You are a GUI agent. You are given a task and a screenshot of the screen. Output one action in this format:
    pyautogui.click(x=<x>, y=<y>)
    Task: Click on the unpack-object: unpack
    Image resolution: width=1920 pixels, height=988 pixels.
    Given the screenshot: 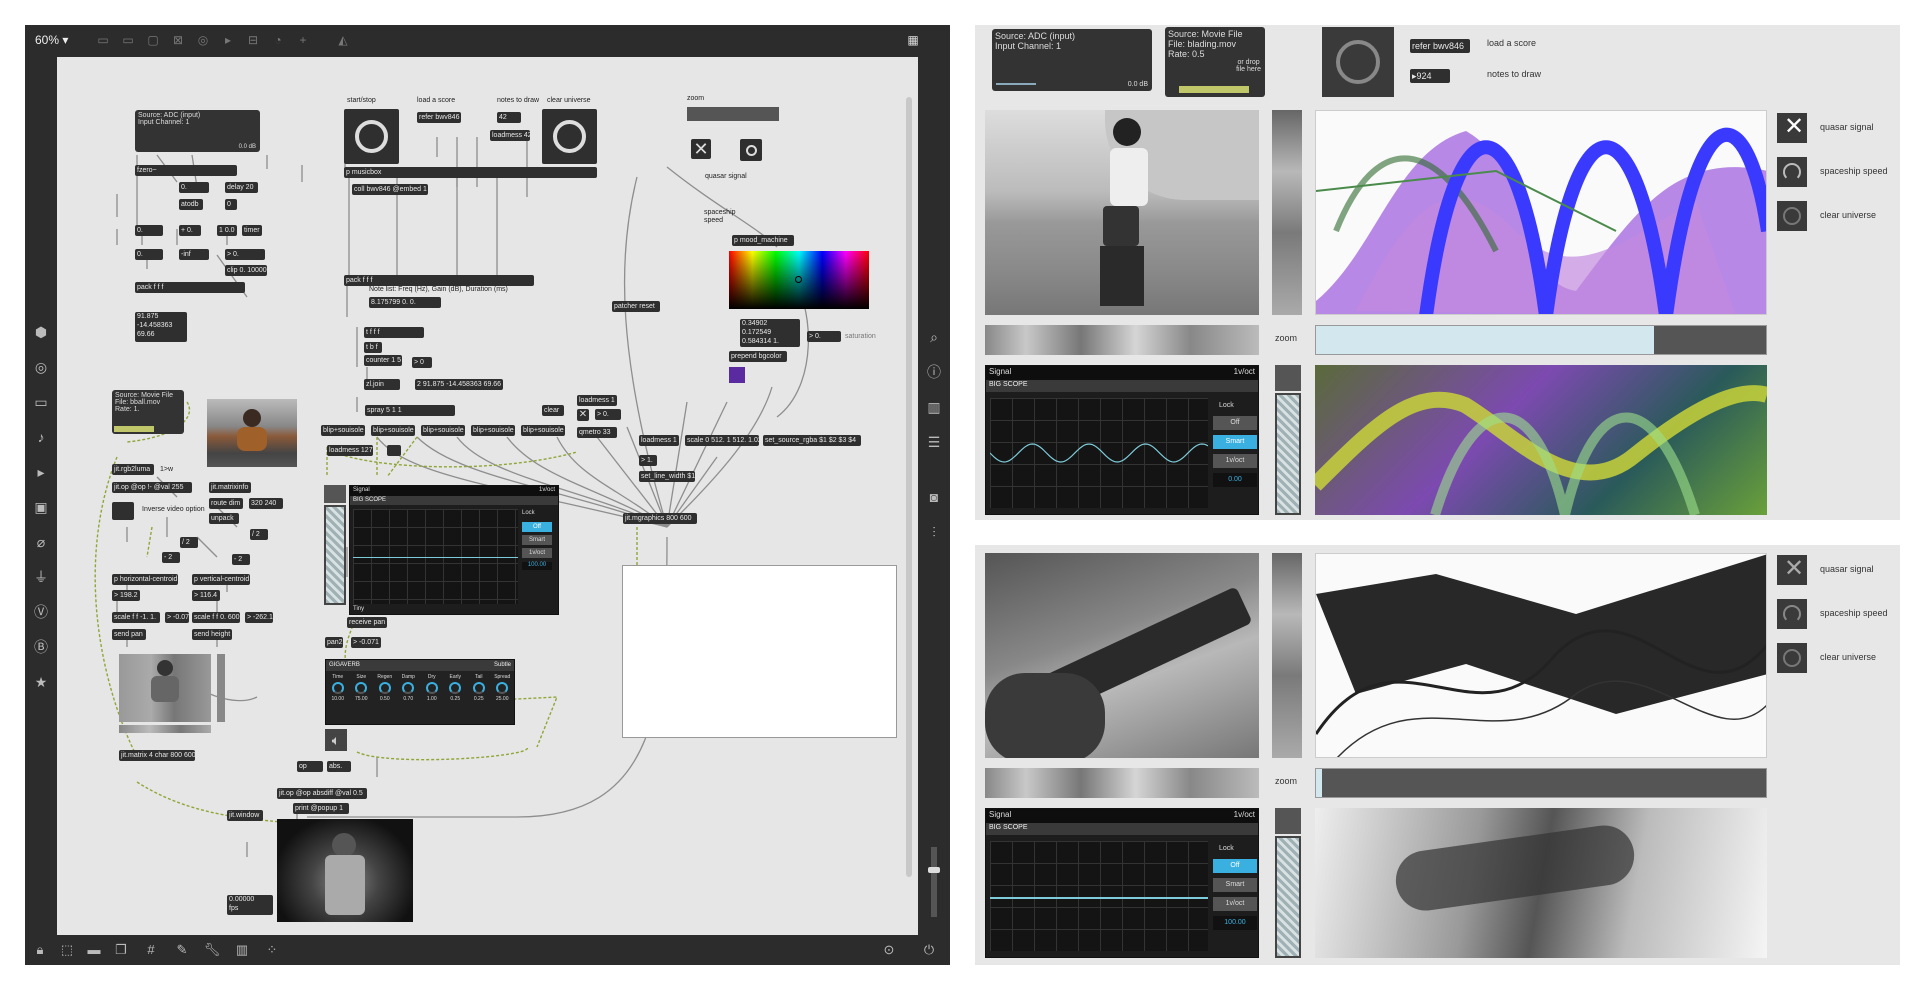 What is the action you would take?
    pyautogui.click(x=224, y=518)
    